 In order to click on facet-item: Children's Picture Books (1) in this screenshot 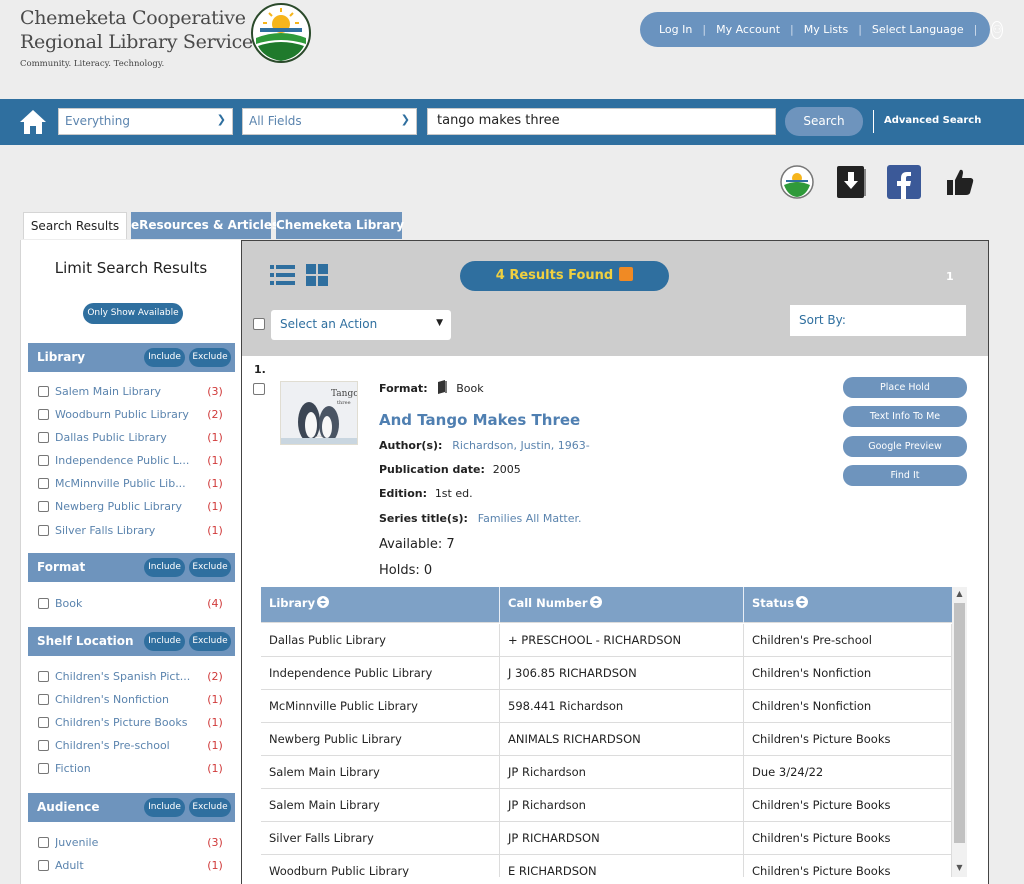, I will do `click(138, 724)`.